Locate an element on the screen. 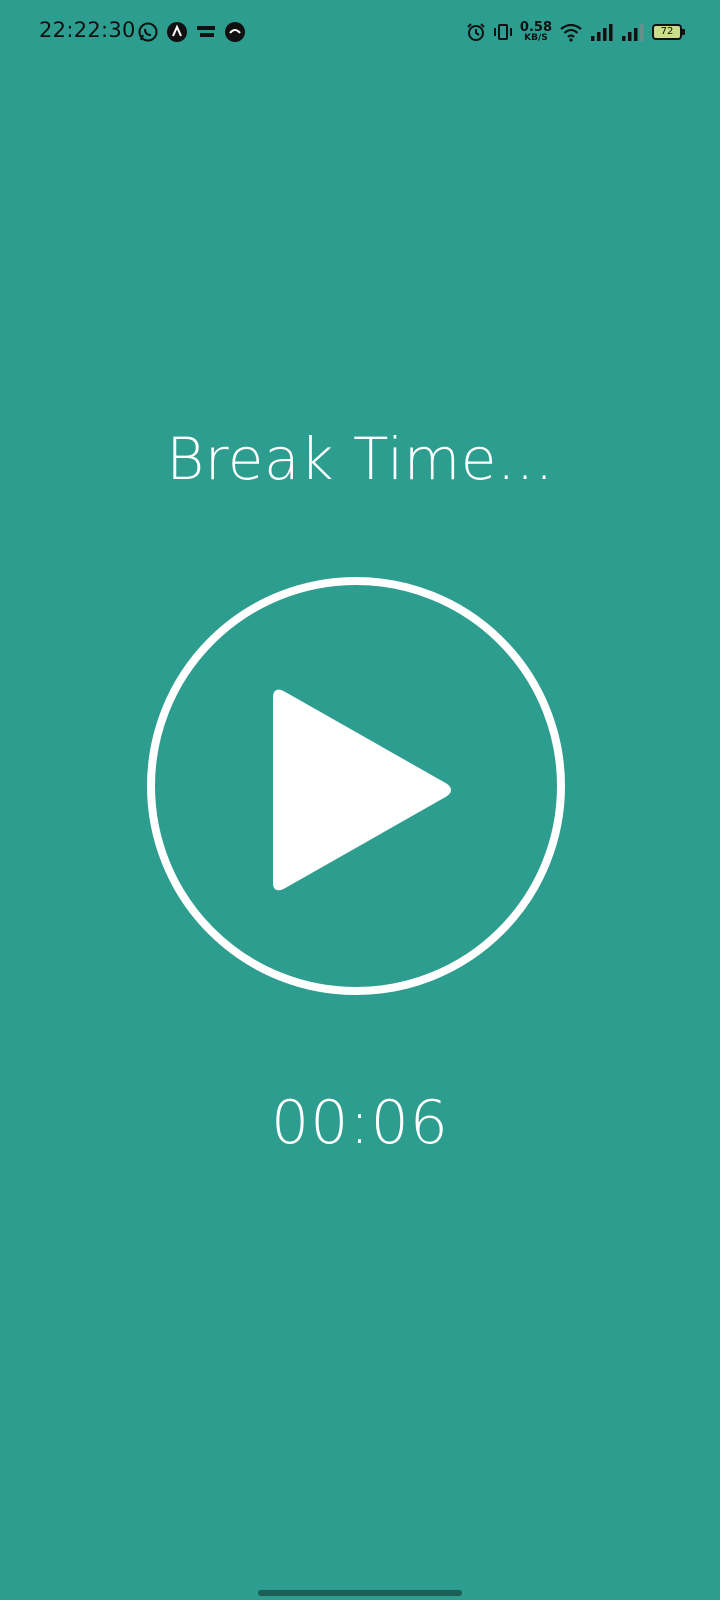  battery-icon: 72 is located at coordinates (668, 32).